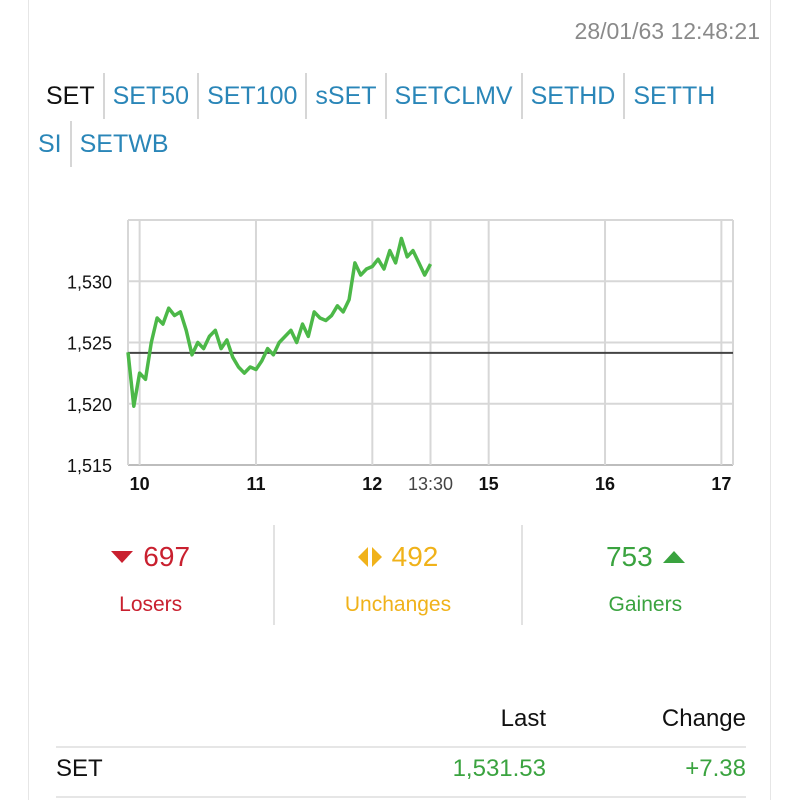 The image size is (800, 800). Describe the element at coordinates (703, 718) in the screenshot. I see `header-change: Change` at that location.